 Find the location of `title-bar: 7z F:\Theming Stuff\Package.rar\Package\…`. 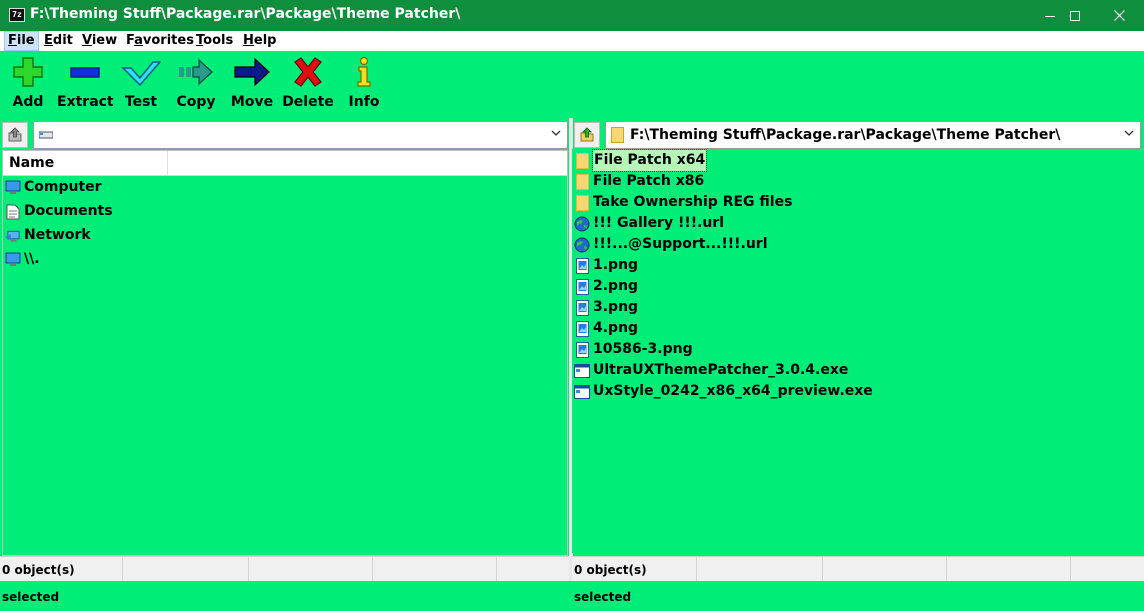

title-bar: 7z F:\Theming Stuff\Package.rar\Package\… is located at coordinates (572, 15).